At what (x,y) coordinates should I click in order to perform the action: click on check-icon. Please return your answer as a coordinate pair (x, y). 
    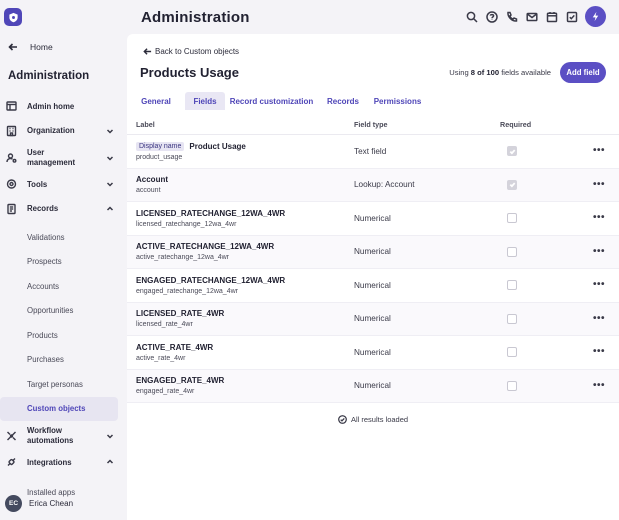
    Looking at the image, I should click on (512, 152).